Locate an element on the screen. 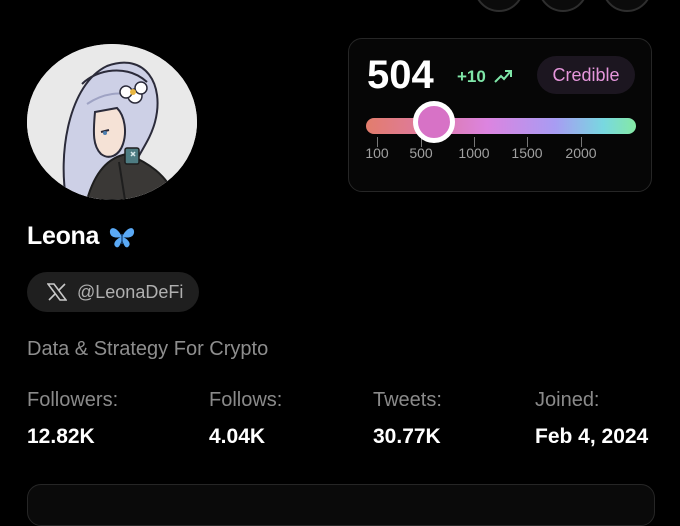 The height and width of the screenshot is (526, 680). stat-label: Followers: is located at coordinates (73, 400).